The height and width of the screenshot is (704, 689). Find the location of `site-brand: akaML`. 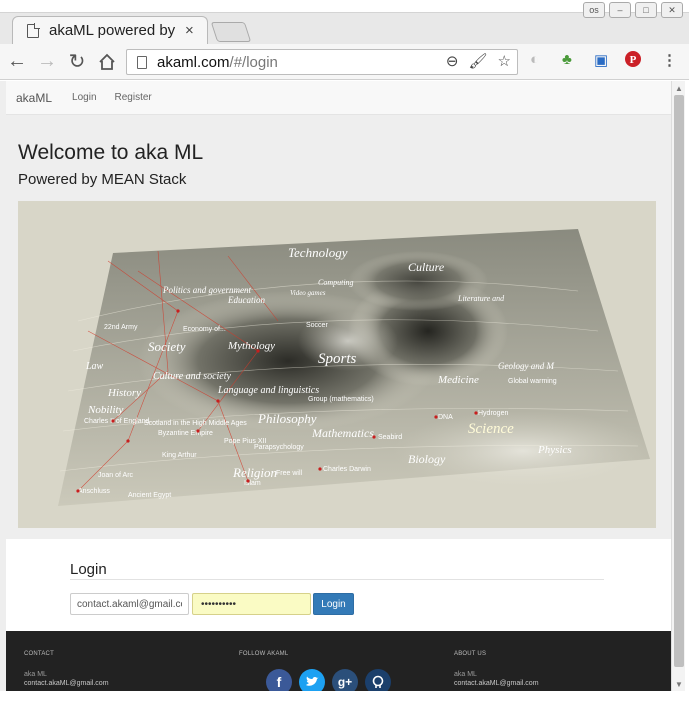

site-brand: akaML is located at coordinates (34, 98).